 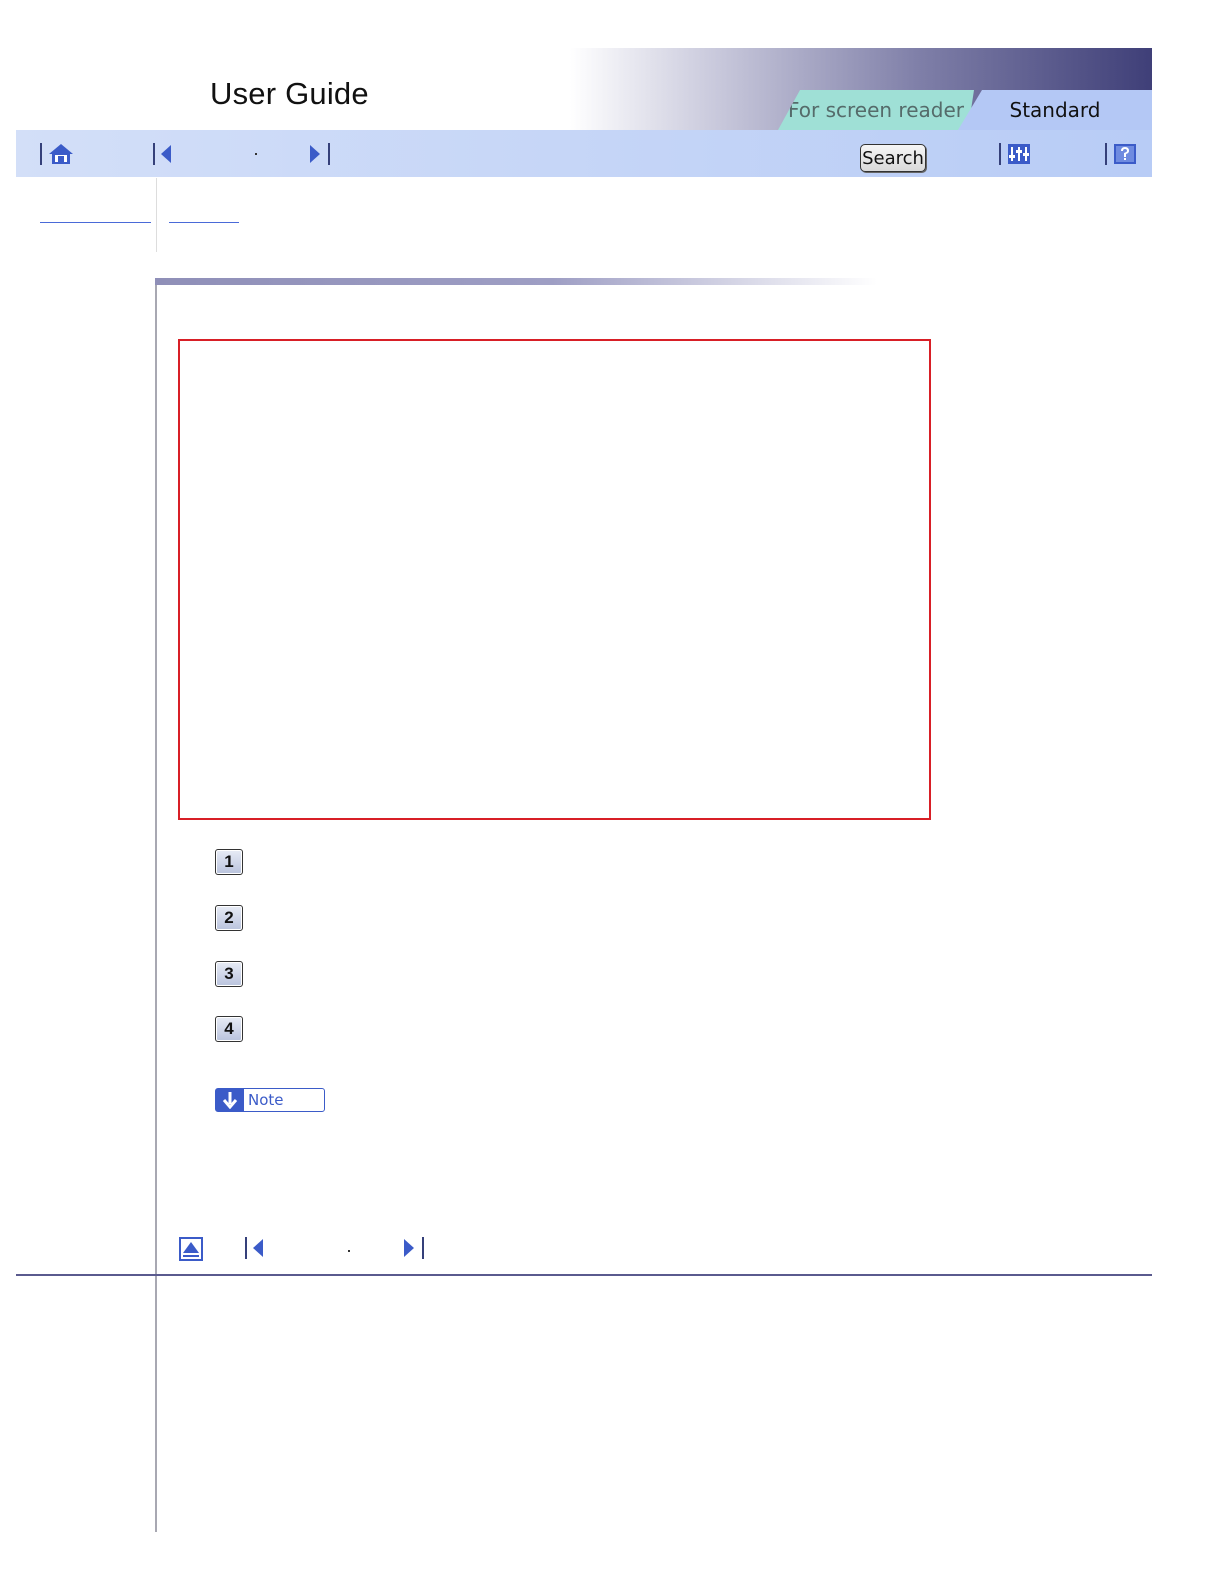 I want to click on tab-standard: Standard, so click(x=1055, y=110).